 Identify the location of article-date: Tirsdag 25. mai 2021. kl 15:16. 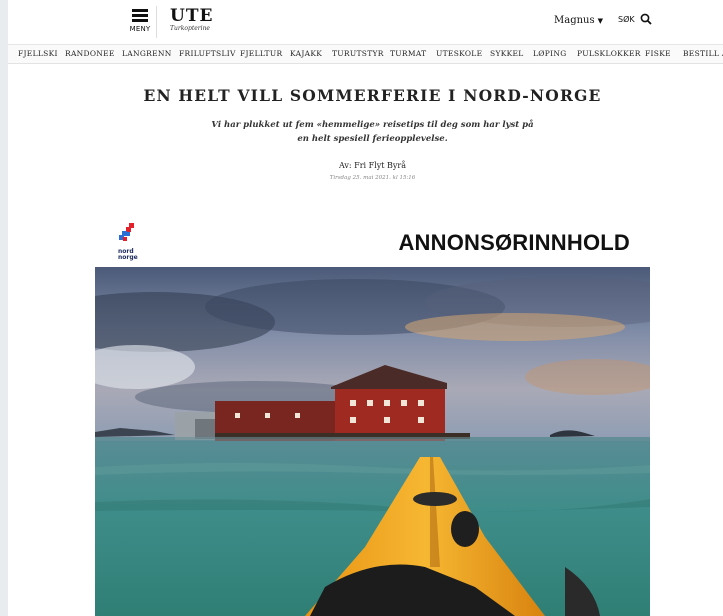
(372, 178).